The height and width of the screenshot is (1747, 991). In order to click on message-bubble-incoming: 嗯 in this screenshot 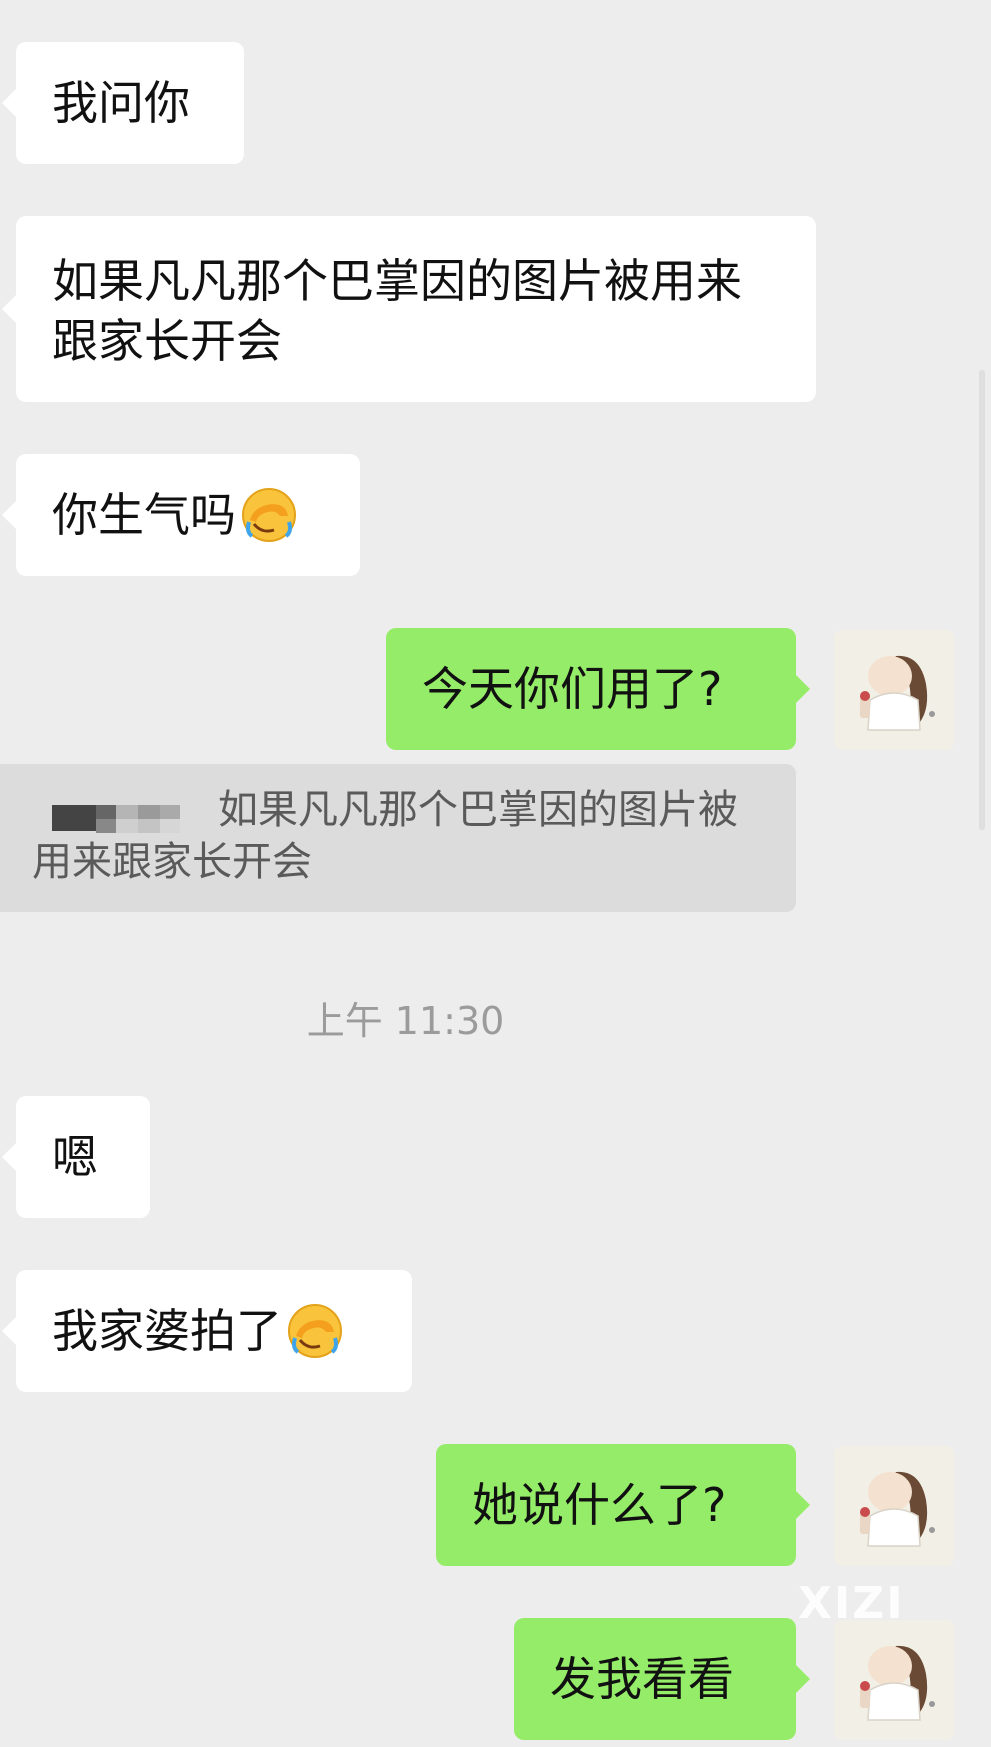, I will do `click(76, 1157)`.